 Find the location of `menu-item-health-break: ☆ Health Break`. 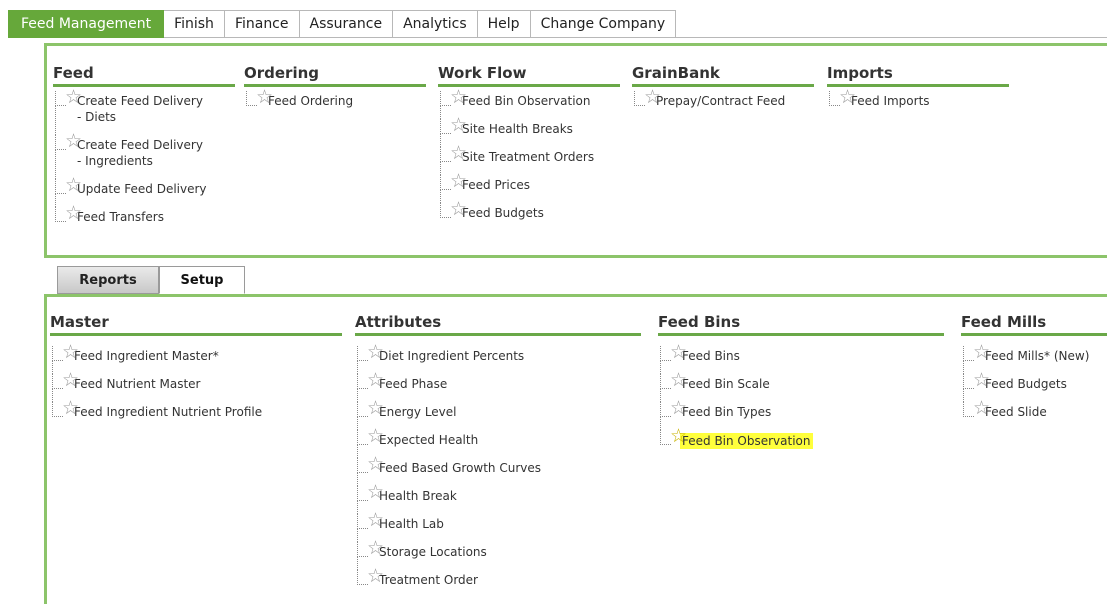

menu-item-health-break: ☆ Health Break is located at coordinates (498, 498).